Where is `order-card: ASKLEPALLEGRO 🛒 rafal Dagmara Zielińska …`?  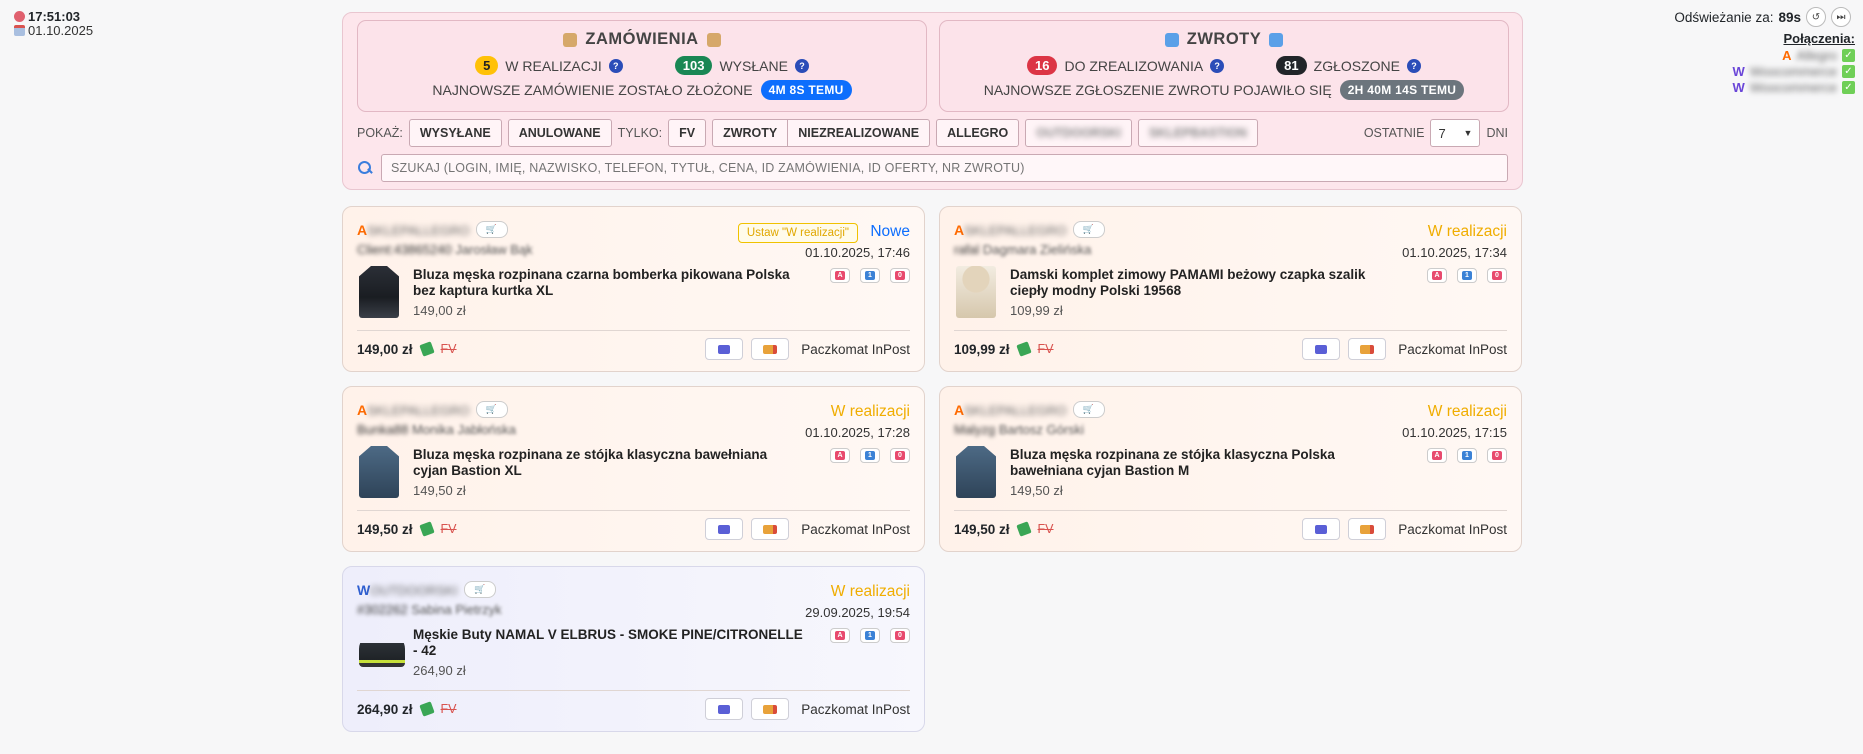 order-card: ASKLEPALLEGRO 🛒 rafal Dagmara Zielińska … is located at coordinates (1230, 289).